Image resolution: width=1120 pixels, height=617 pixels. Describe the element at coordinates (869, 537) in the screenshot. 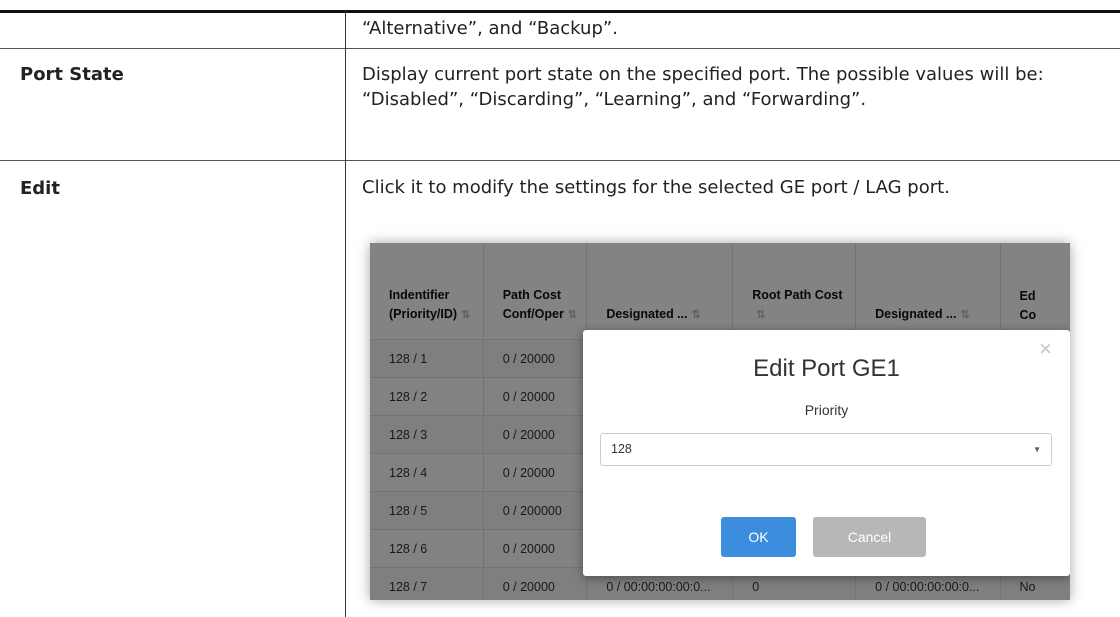

I see `cancel-button: Cancel` at that location.